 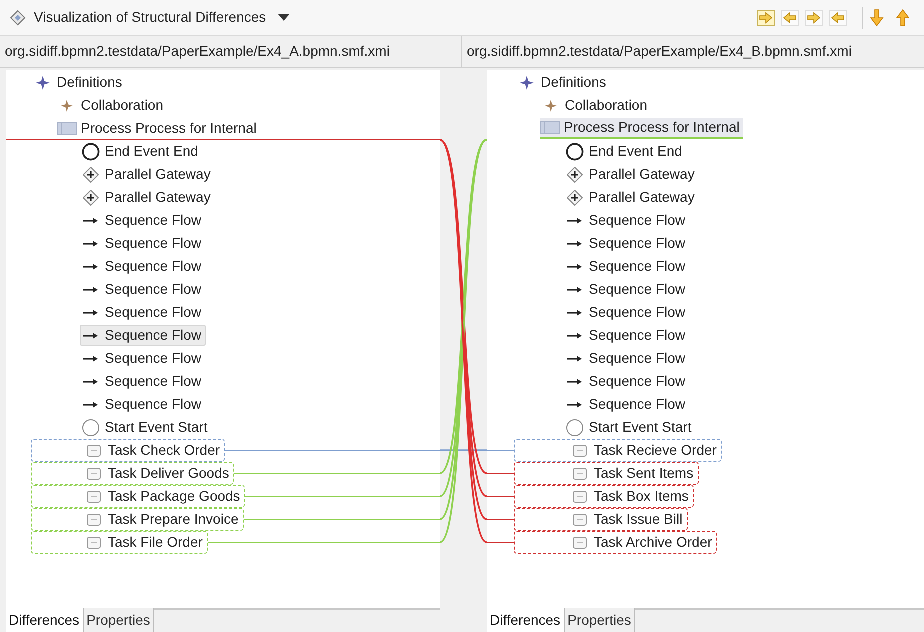 What do you see at coordinates (150, 17) in the screenshot?
I see `view-title: Visualization of Structural Differences` at bounding box center [150, 17].